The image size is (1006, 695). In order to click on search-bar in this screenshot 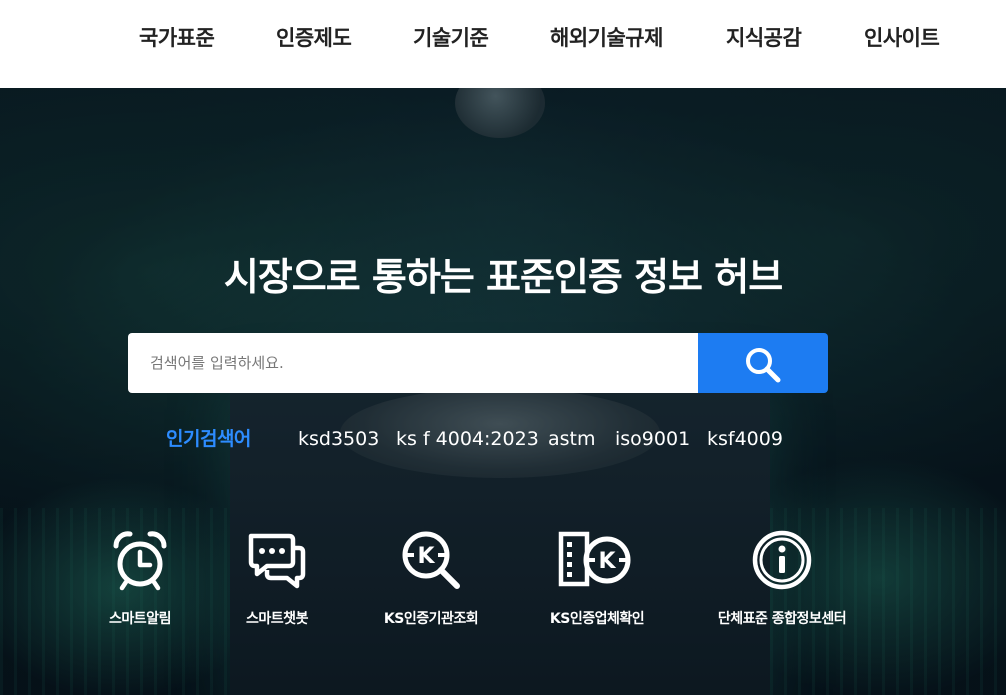, I will do `click(478, 363)`.